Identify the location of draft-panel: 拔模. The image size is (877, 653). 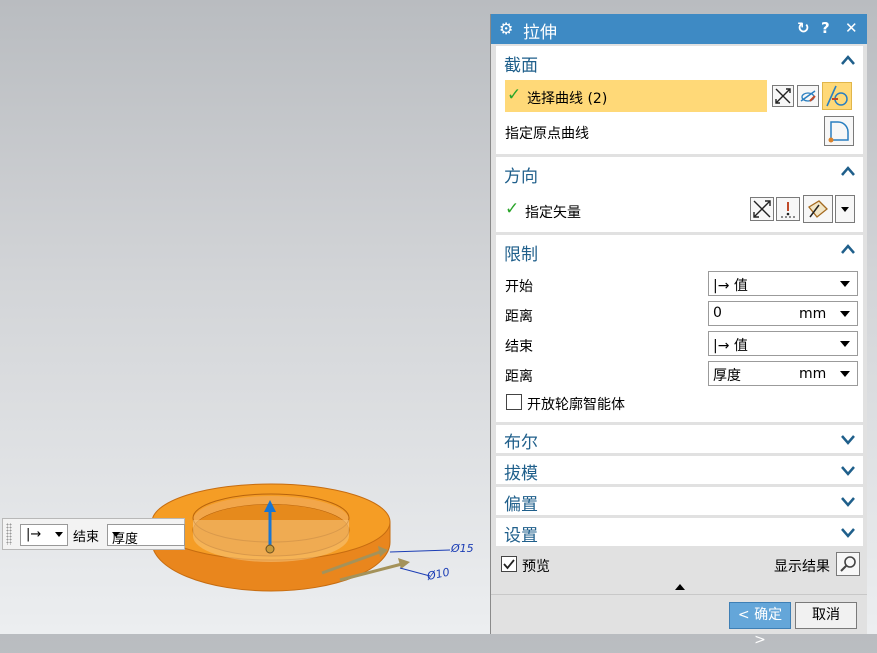
(679, 470).